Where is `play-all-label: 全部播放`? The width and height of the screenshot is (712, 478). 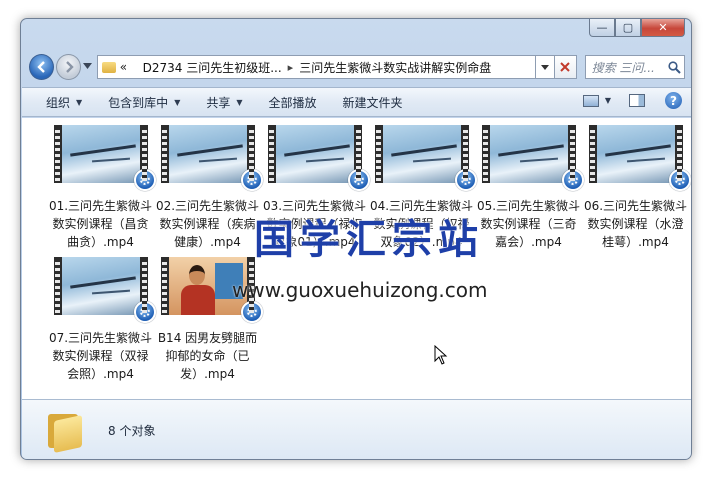
play-all-label: 全部播放 is located at coordinates (292, 102).